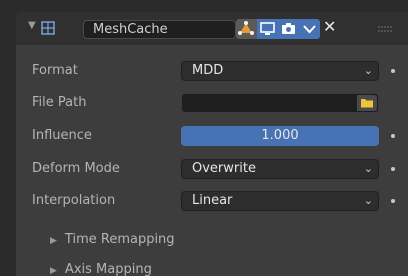  I want to click on file-browse-button, so click(367, 103).